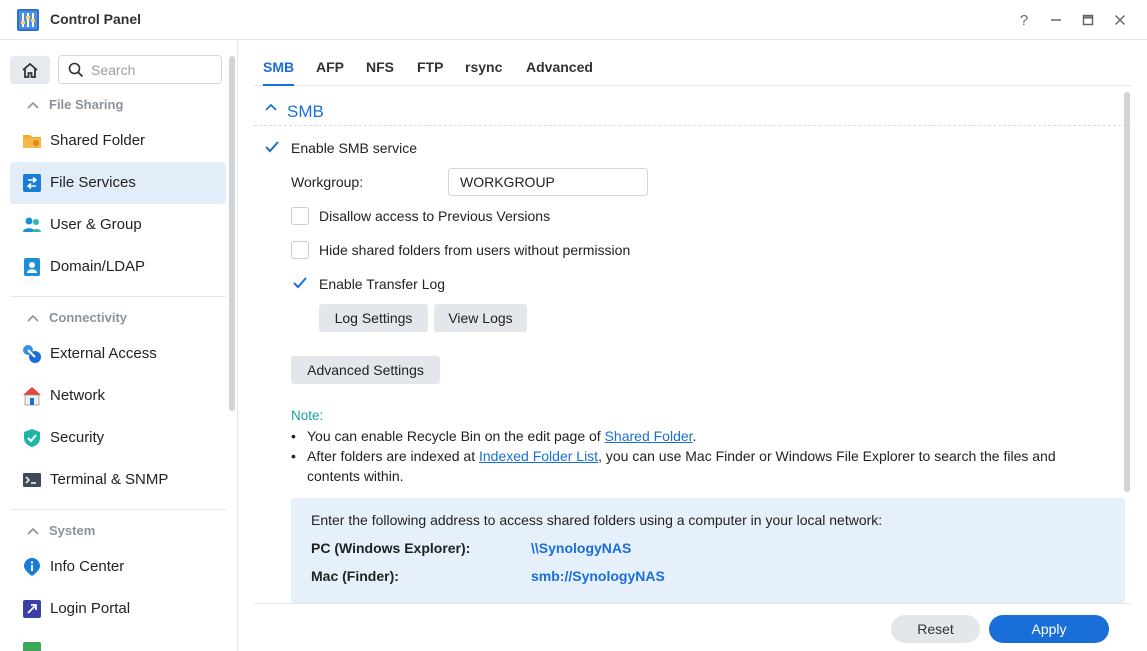 This screenshot has width=1147, height=651. What do you see at coordinates (307, 415) in the screenshot?
I see `note-title: Note:` at bounding box center [307, 415].